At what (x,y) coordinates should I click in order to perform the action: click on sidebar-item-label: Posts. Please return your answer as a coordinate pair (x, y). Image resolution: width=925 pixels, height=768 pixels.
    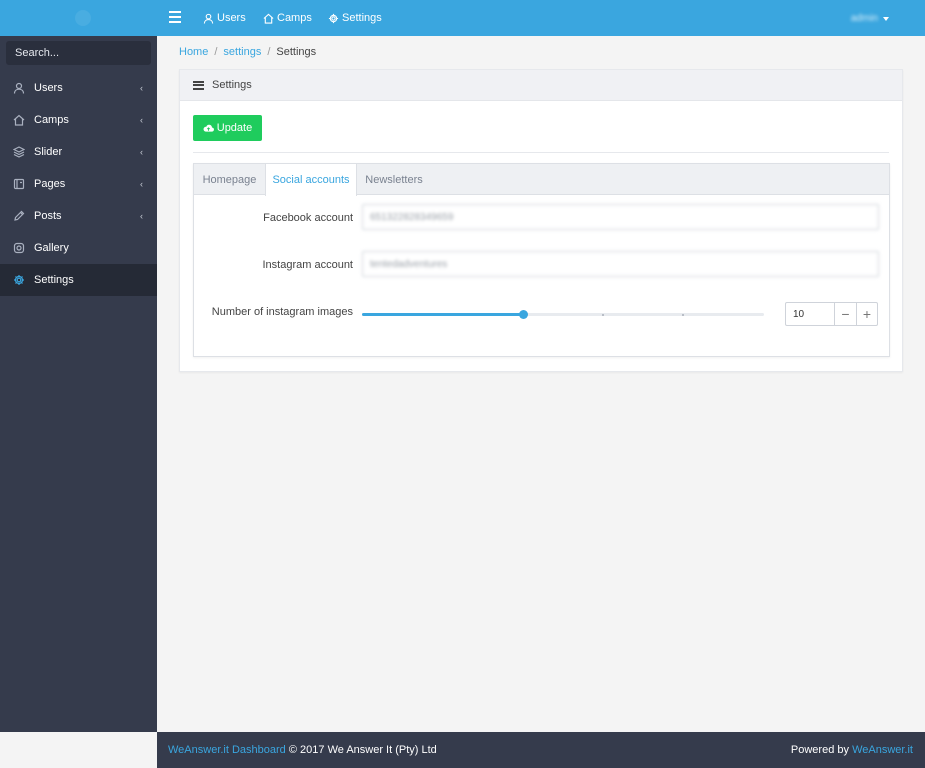
    Looking at the image, I should click on (48, 216).